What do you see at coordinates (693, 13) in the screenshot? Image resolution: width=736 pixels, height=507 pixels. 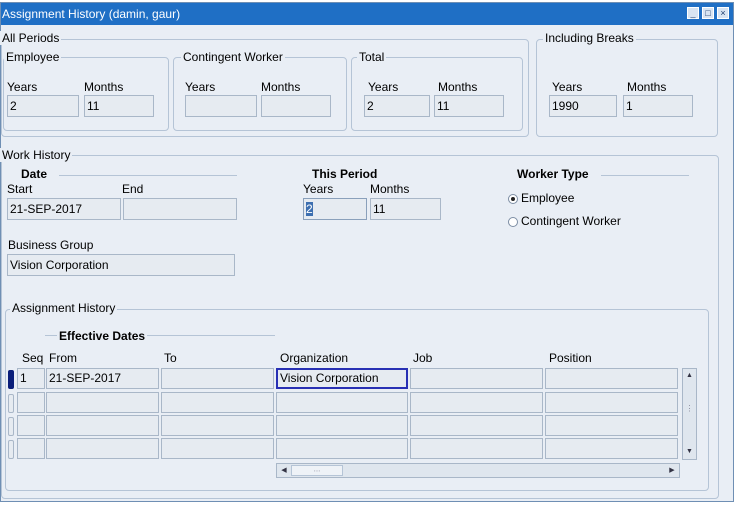 I see `minimize-icon: _` at bounding box center [693, 13].